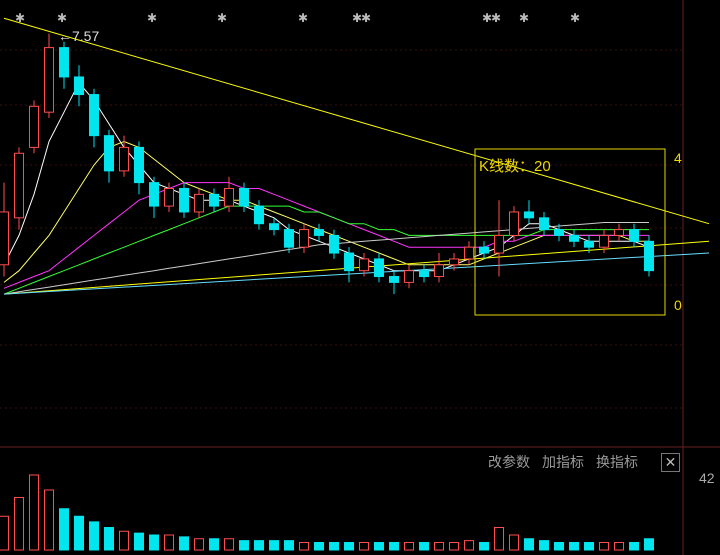 This screenshot has height=555, width=720. I want to click on volume-readout: 42, so click(707, 478).